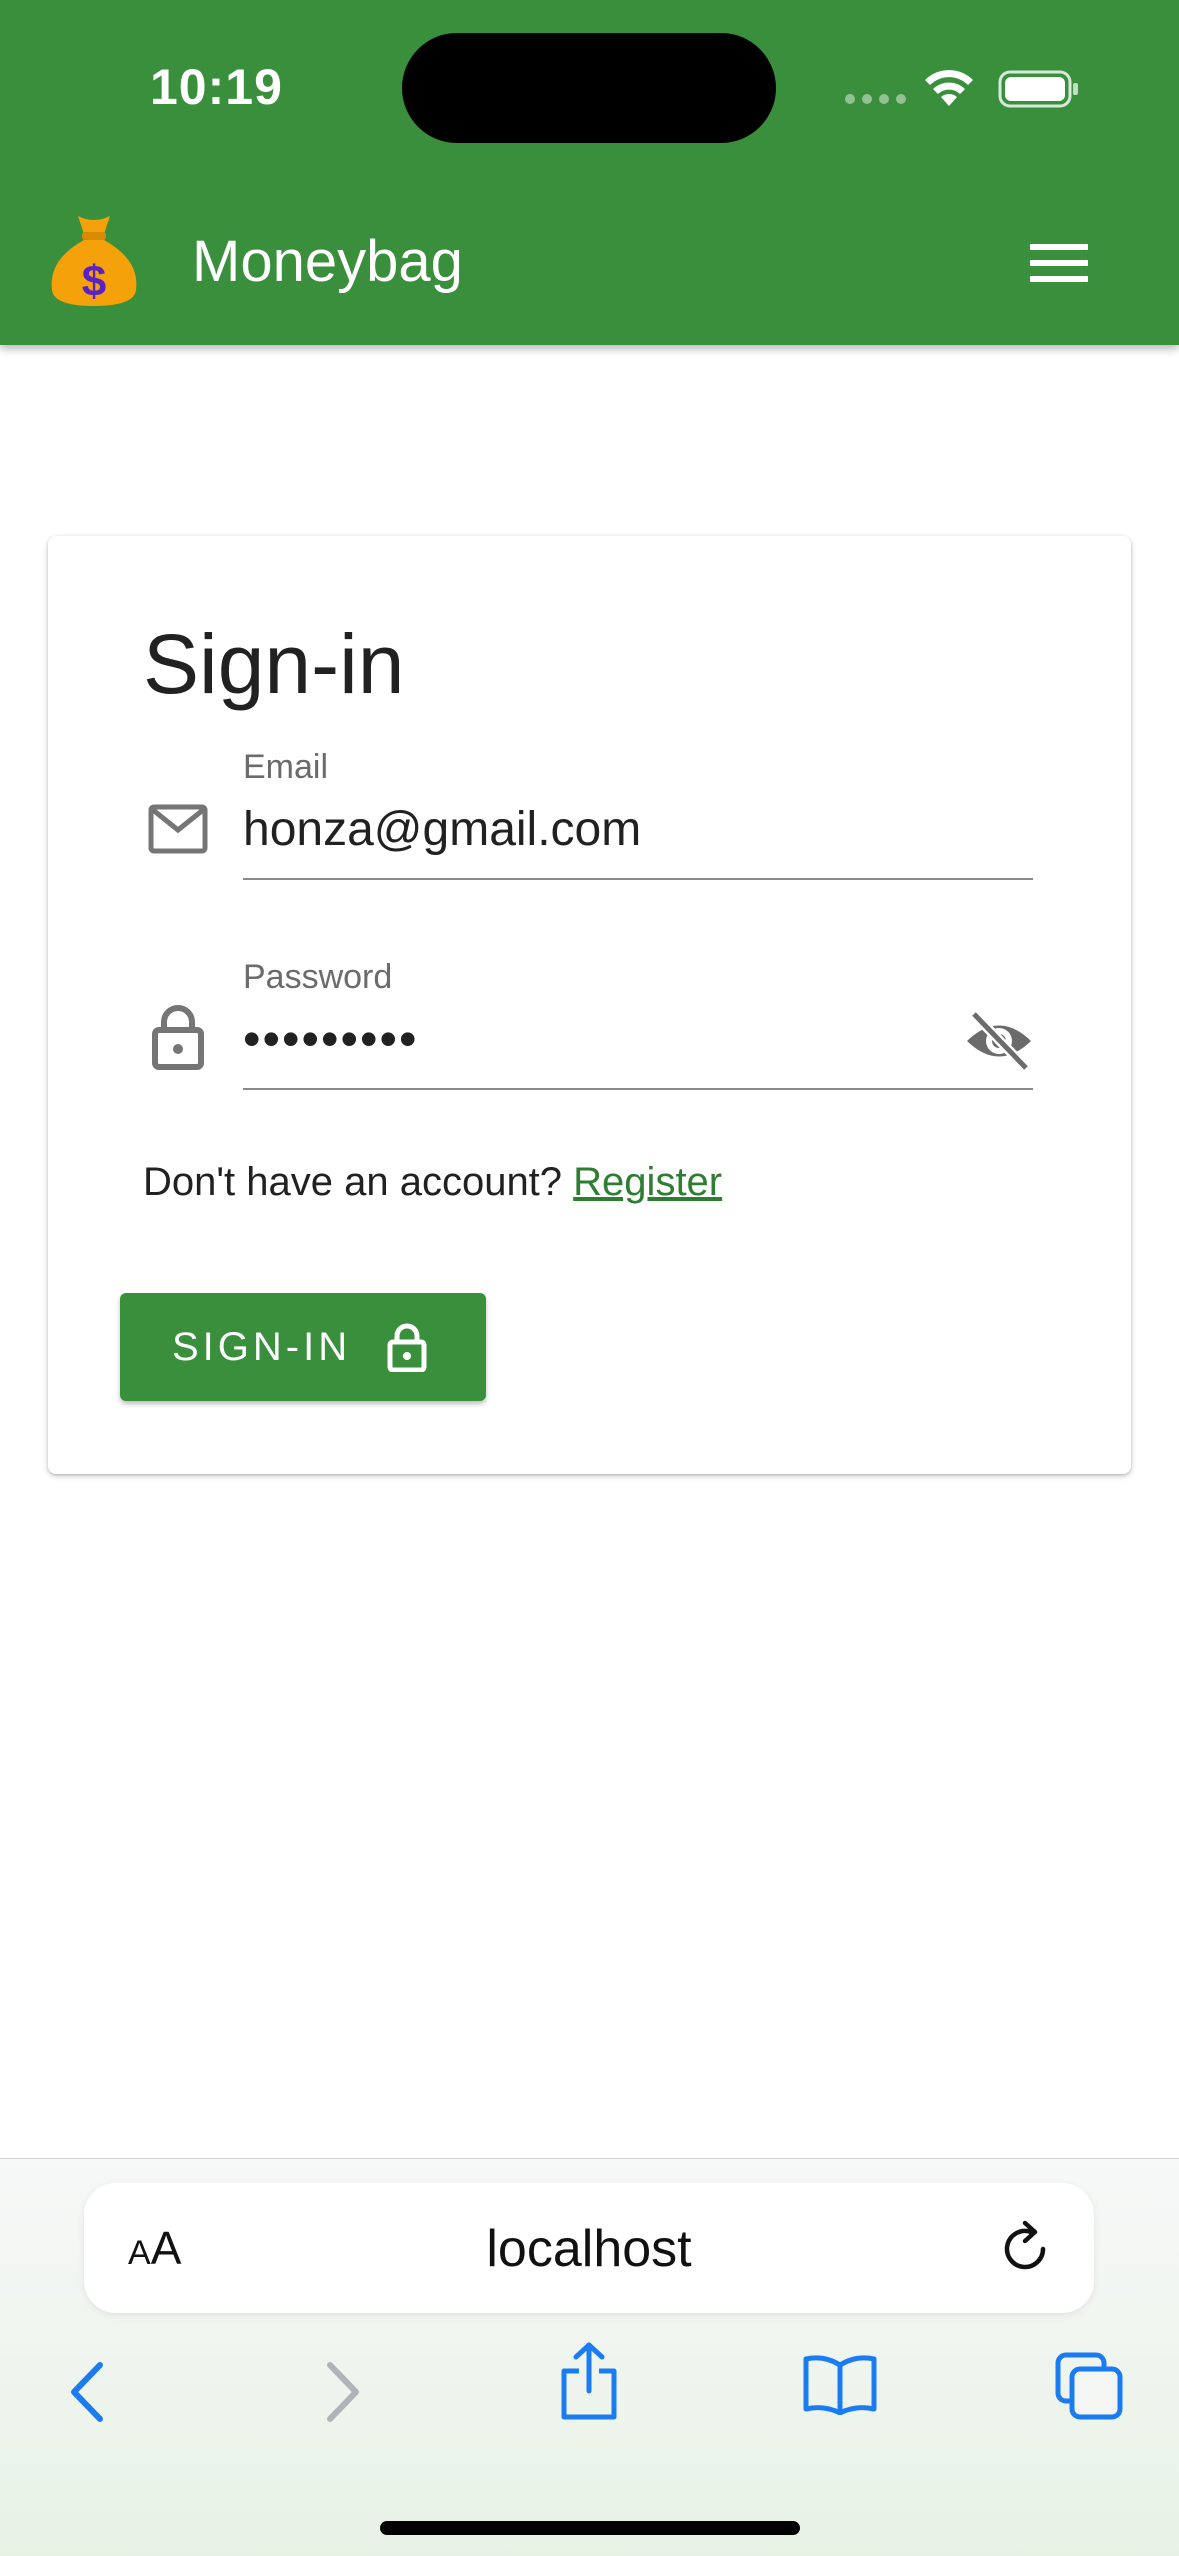 This screenshot has height=2556, width=1179. I want to click on register-link: Register, so click(647, 1182).